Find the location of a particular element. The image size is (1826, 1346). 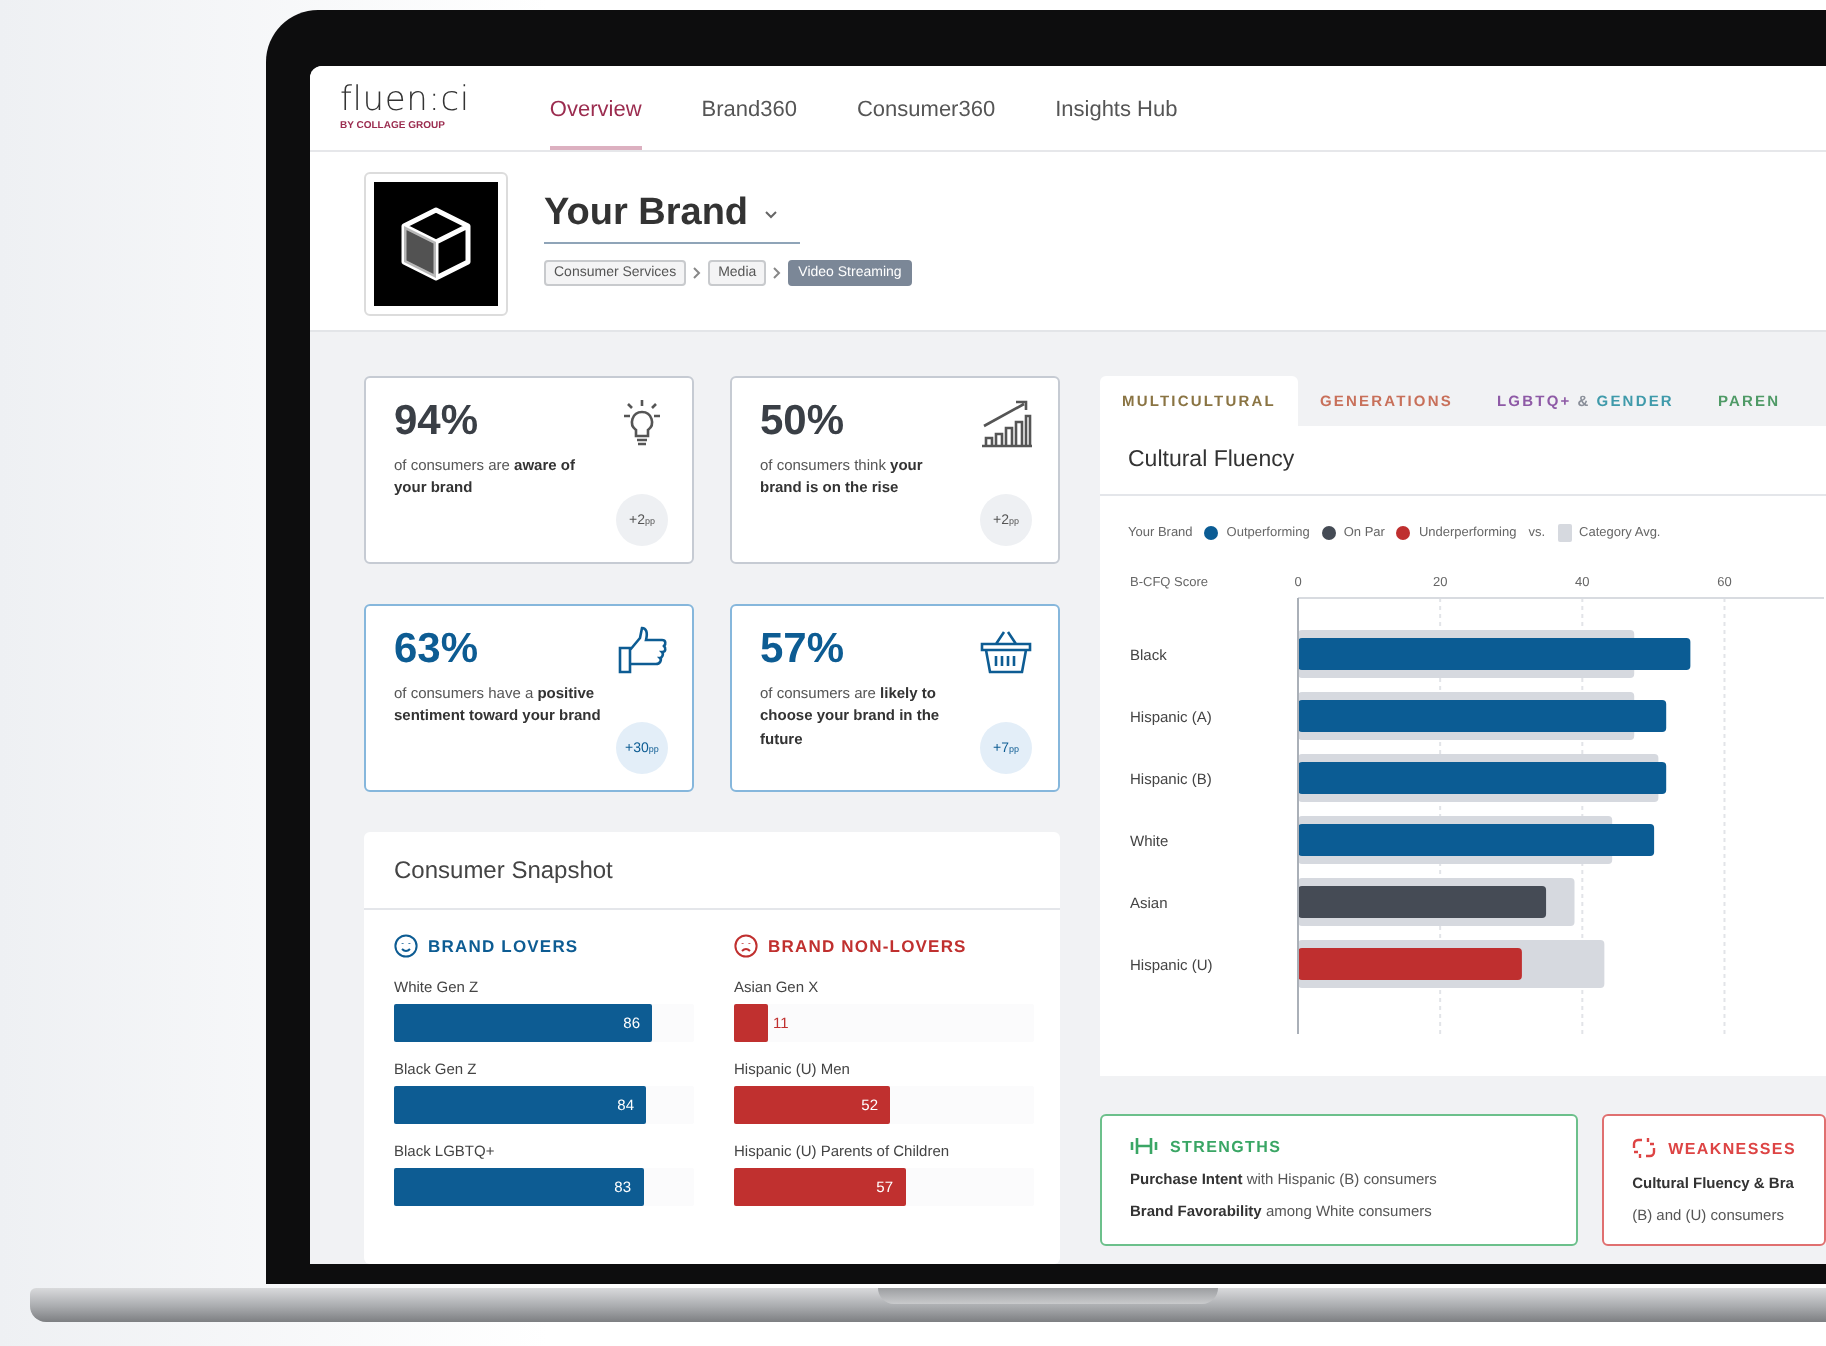

nav-tab: Consumer360 is located at coordinates (926, 108).